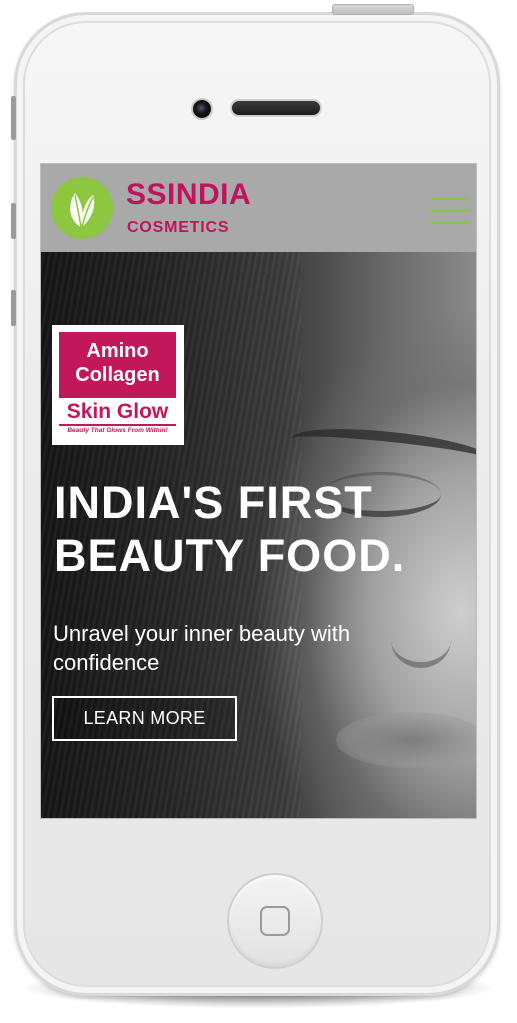 This screenshot has width=517, height=1023. What do you see at coordinates (13, 221) in the screenshot?
I see `volume-up-button` at bounding box center [13, 221].